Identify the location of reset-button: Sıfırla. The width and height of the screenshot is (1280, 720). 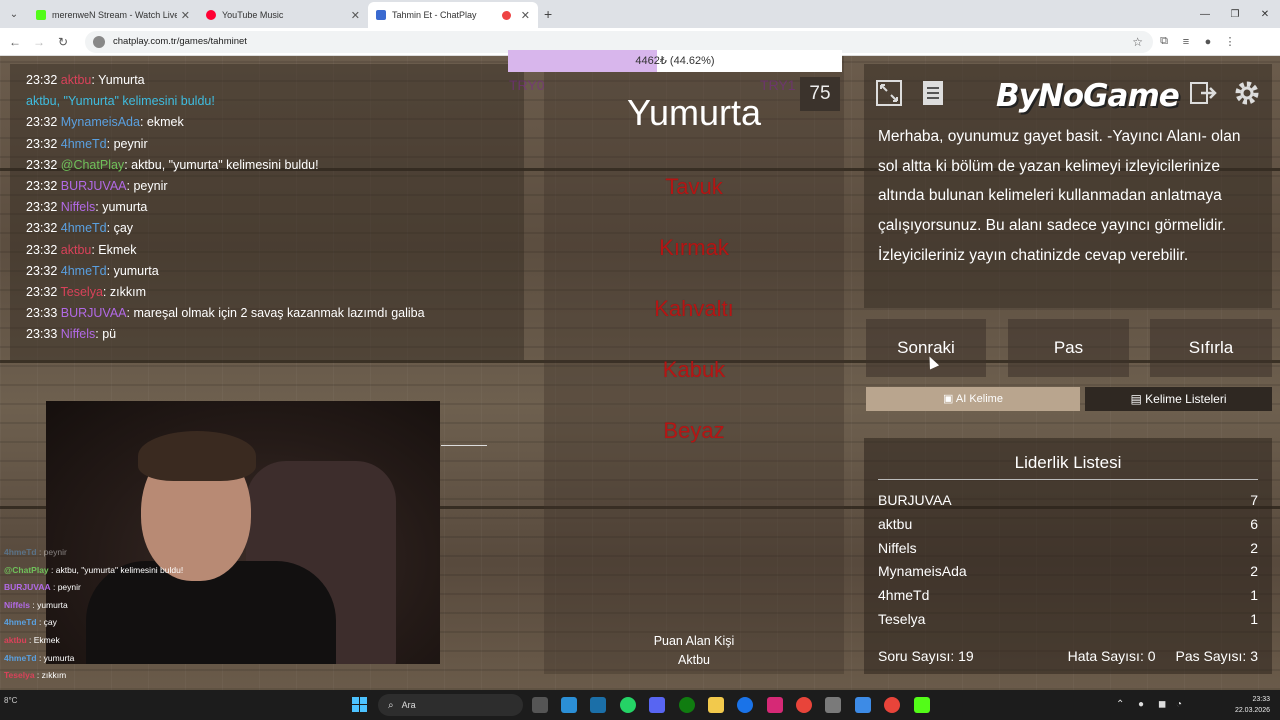
(1211, 348).